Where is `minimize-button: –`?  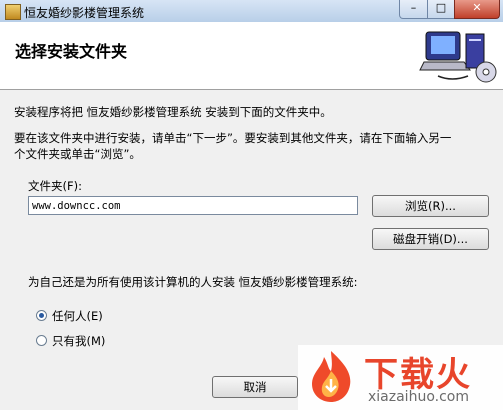
minimize-button: – is located at coordinates (413, 9).